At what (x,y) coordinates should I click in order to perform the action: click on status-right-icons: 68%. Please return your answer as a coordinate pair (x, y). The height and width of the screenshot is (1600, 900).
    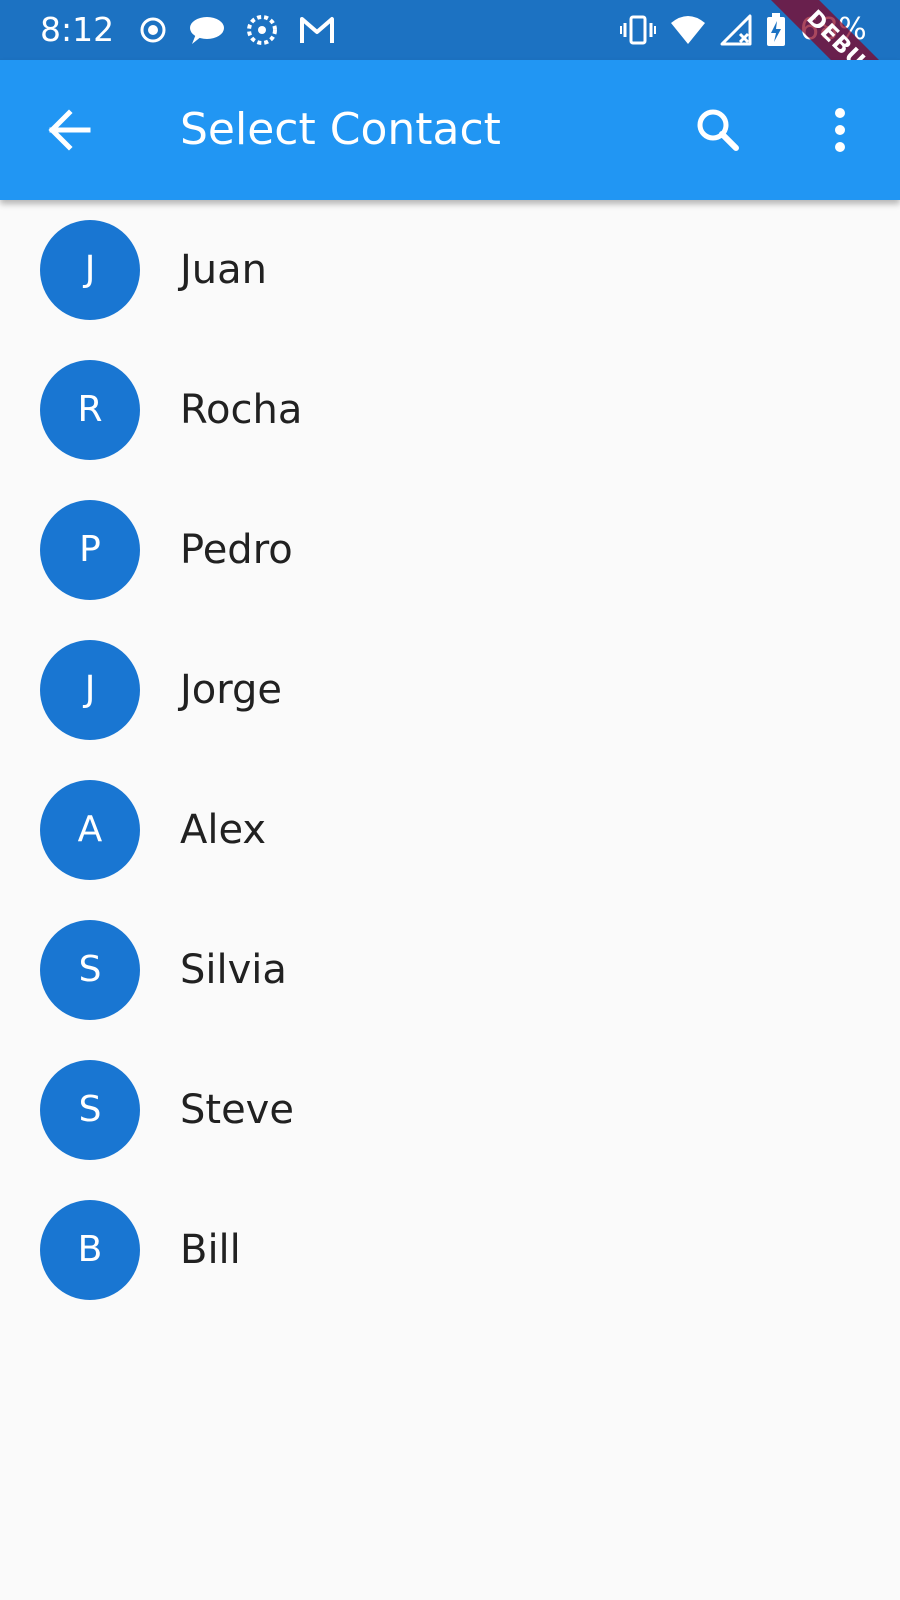
    Looking at the image, I should click on (743, 30).